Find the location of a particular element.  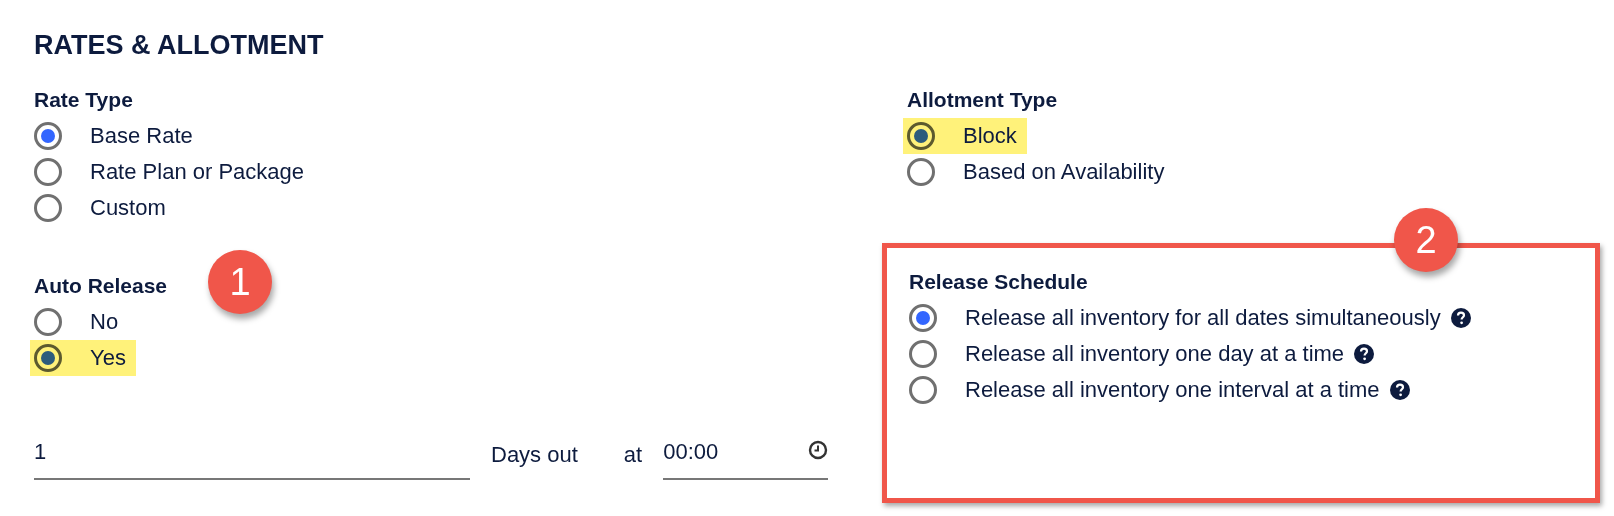

radio-option: Release all inventory one interval at a time is located at coordinates (1149, 390).